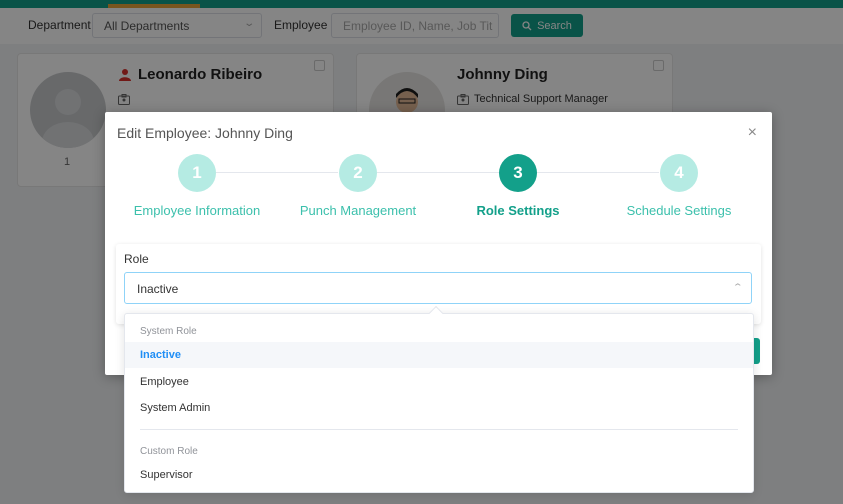 Image resolution: width=843 pixels, height=504 pixels. I want to click on step-3-circle: 3, so click(518, 173).